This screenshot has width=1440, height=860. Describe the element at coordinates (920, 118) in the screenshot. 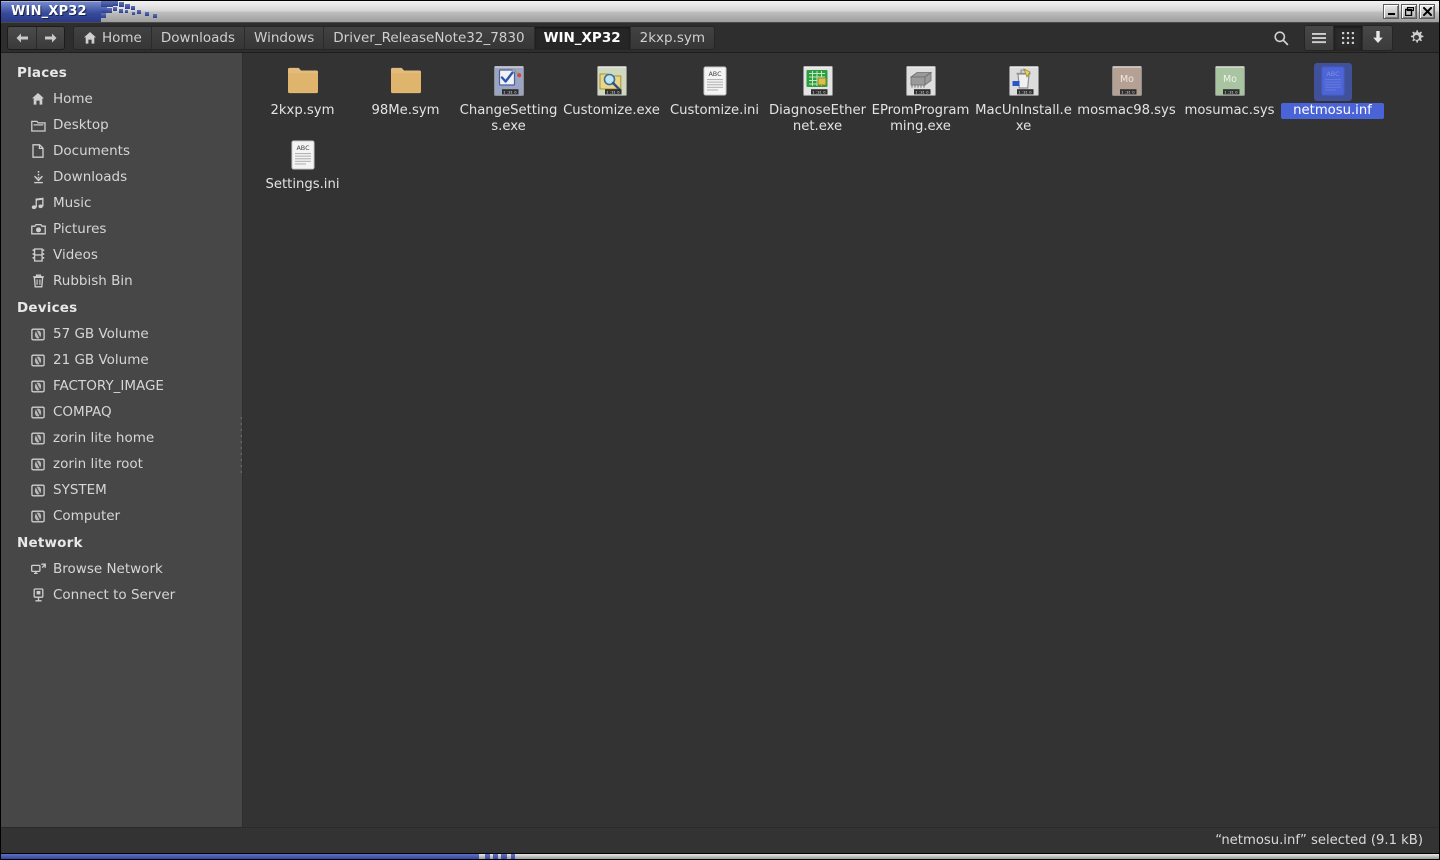

I see `file-name-label: EPromProgramming.exe` at that location.